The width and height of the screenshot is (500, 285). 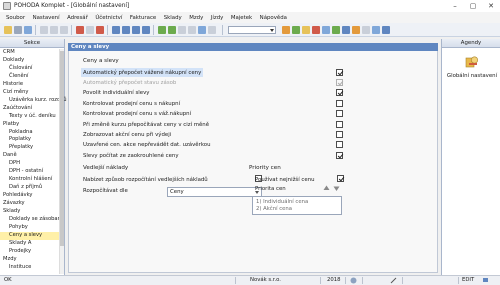 I want to click on settings-icon, so click(x=366, y=30).